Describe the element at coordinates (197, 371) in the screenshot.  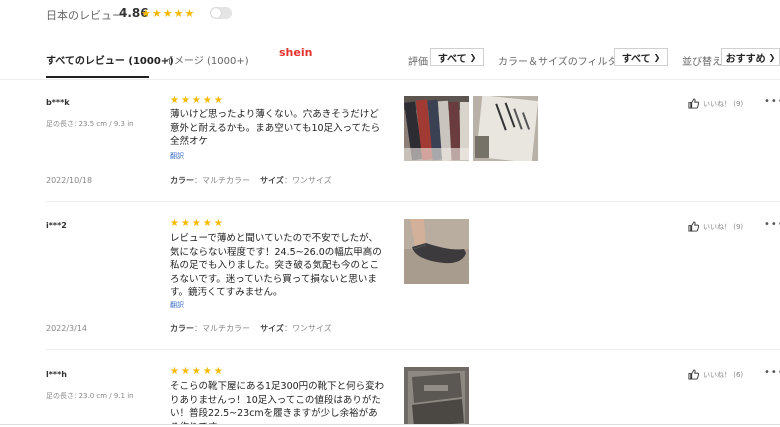
I see `review-stars: ★★★★★` at that location.